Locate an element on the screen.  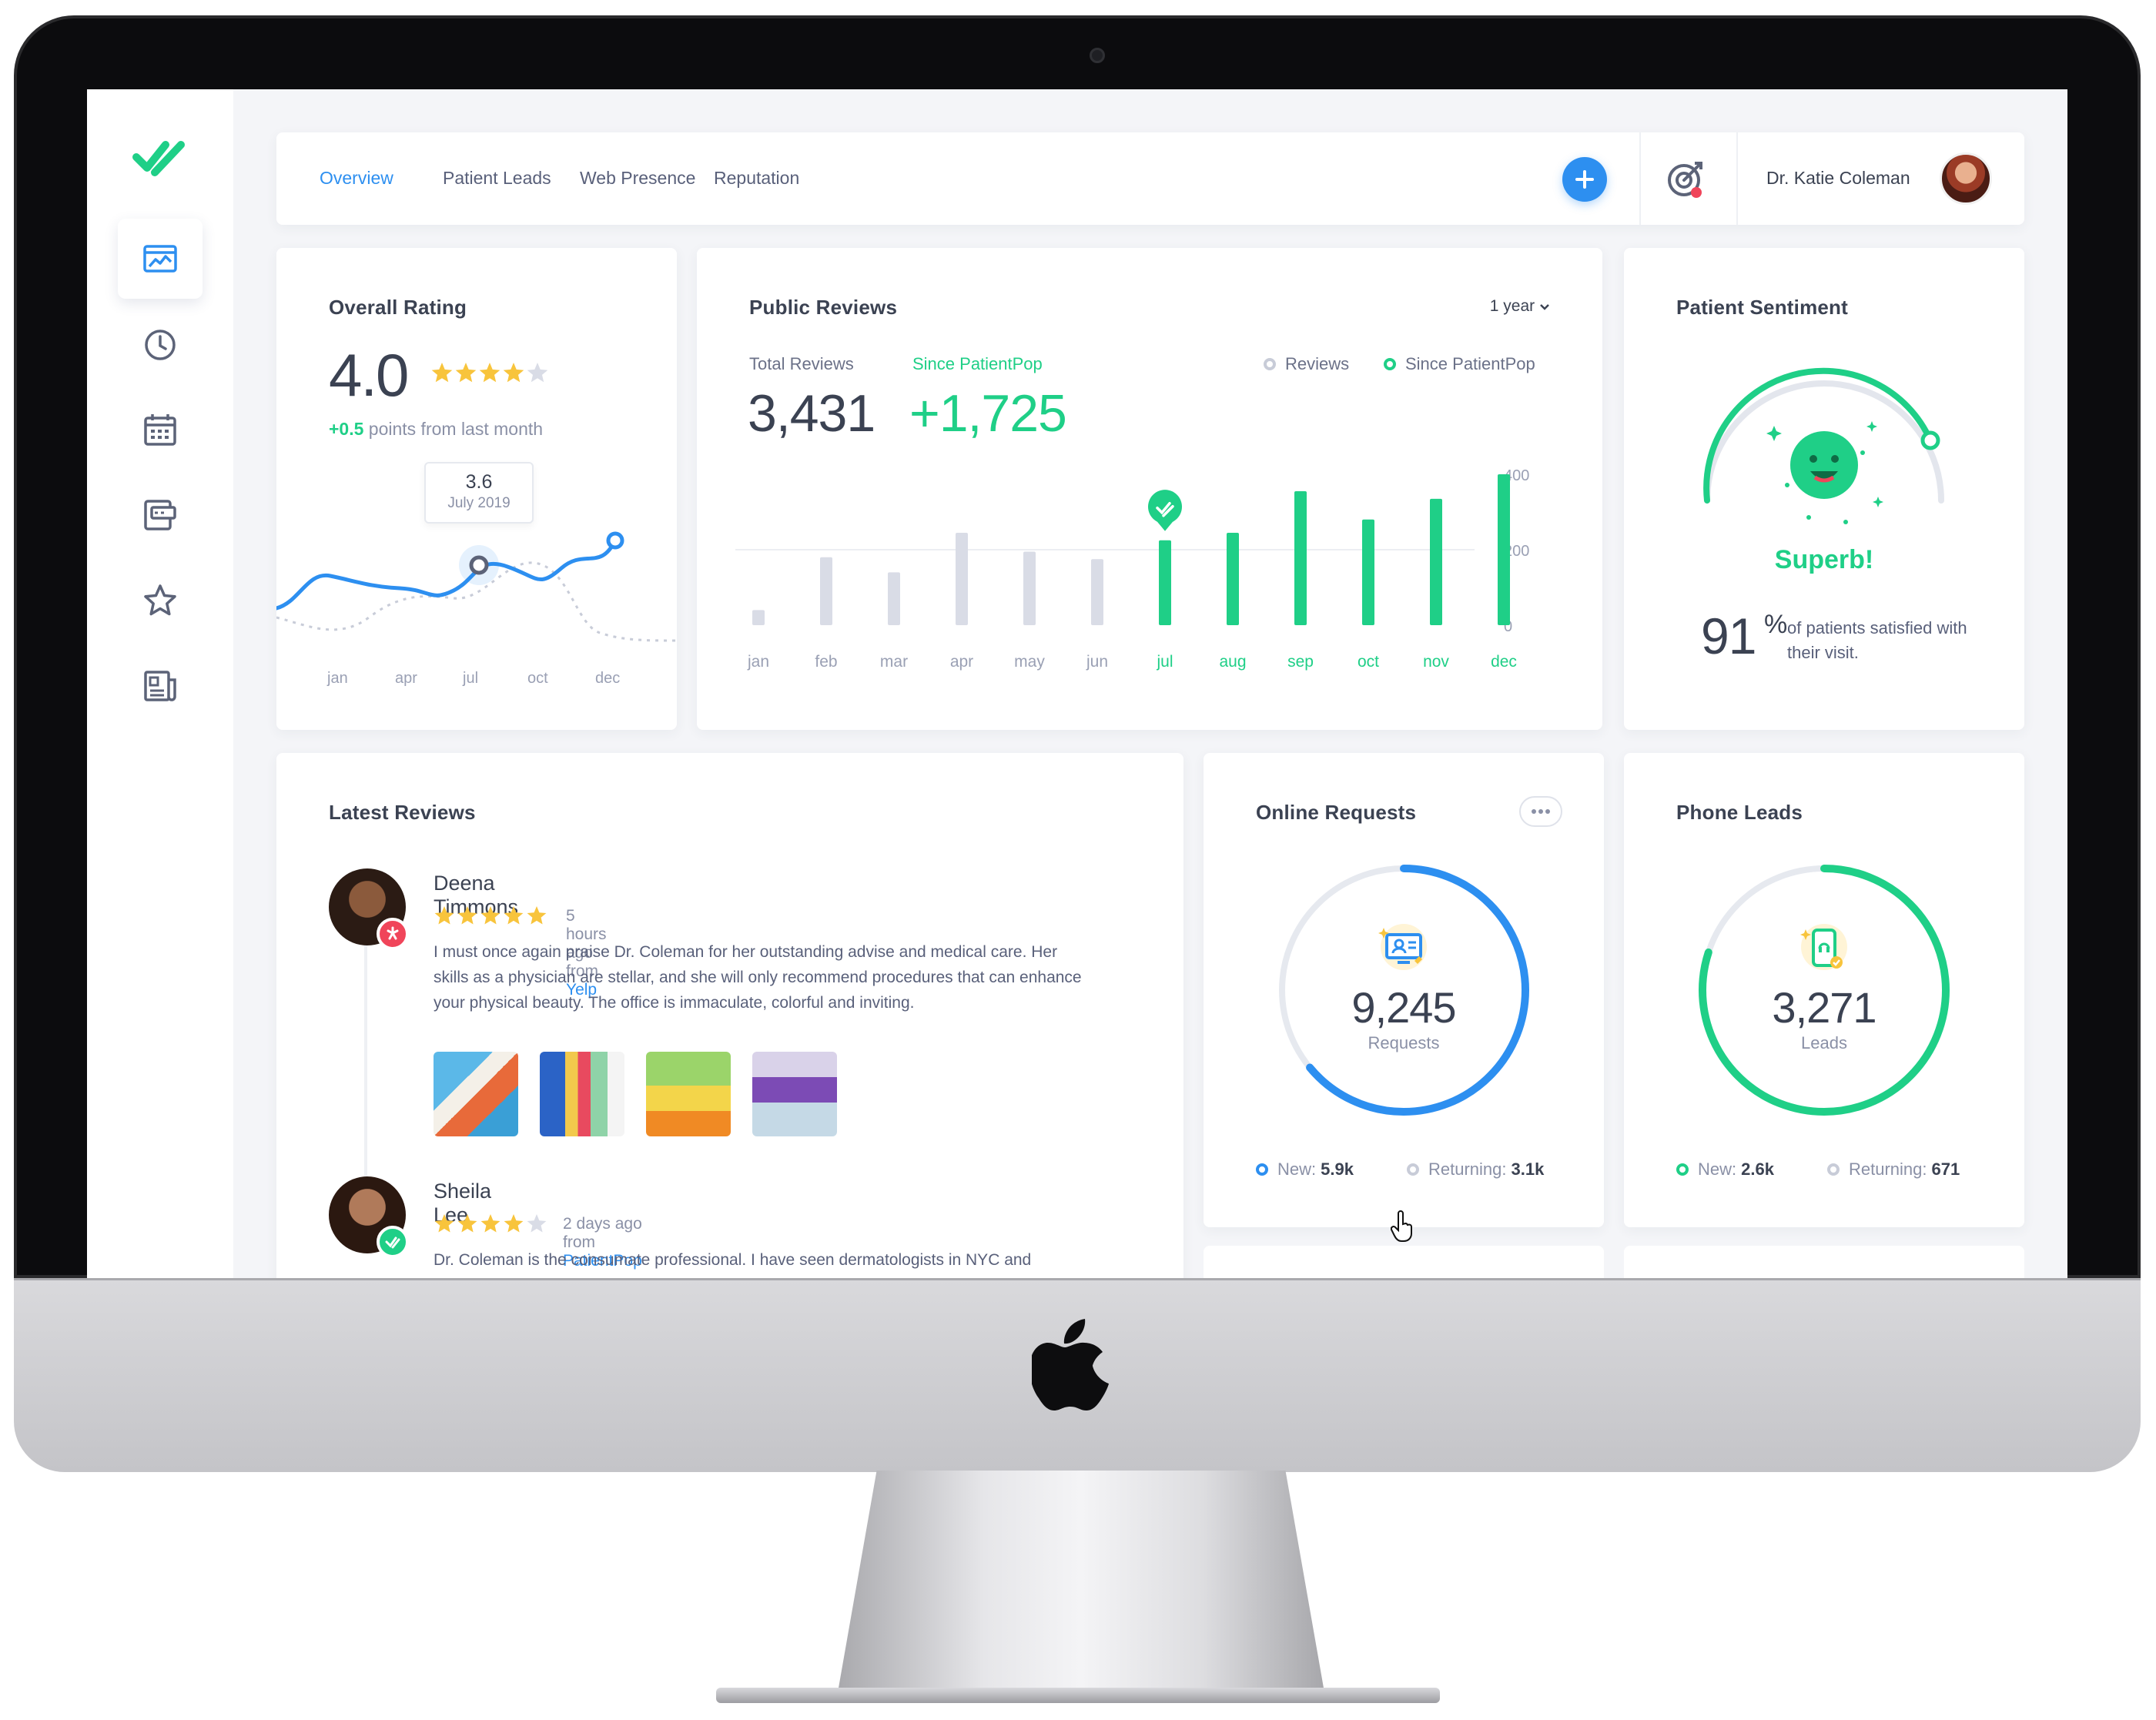
more-dots-icon is located at coordinates (1541, 811).